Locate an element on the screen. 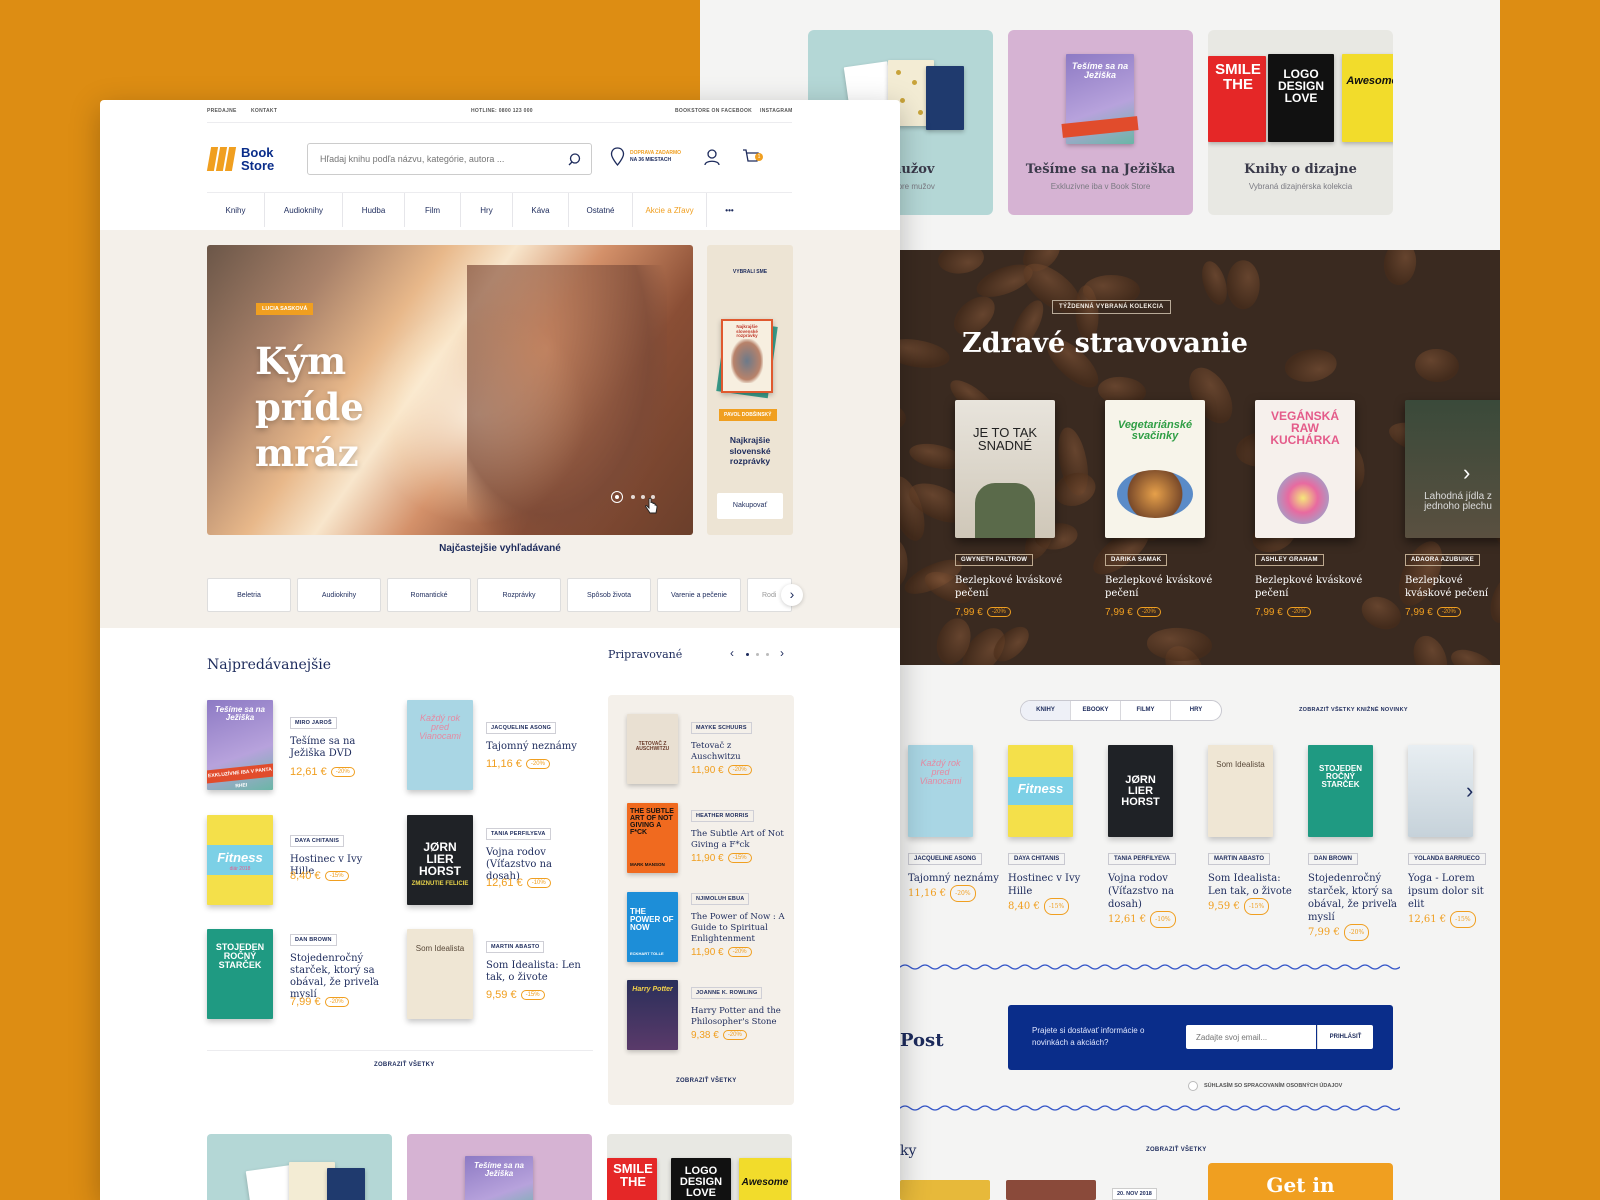 Image resolution: width=1600 pixels, height=1200 pixels. tab-films: FILMY is located at coordinates (1146, 710).